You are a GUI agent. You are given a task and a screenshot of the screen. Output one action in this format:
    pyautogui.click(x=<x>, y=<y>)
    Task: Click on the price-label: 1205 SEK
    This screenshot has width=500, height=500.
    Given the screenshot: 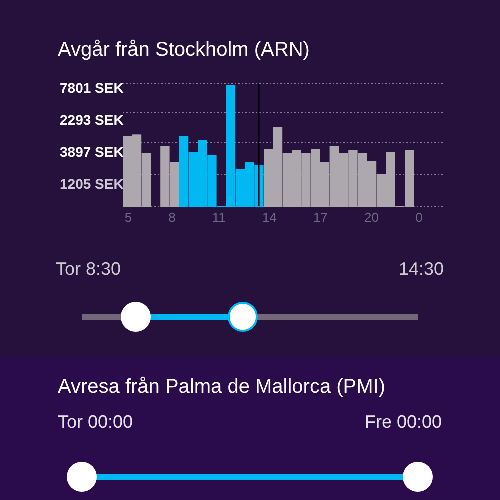 What is the action you would take?
    pyautogui.click(x=92, y=184)
    